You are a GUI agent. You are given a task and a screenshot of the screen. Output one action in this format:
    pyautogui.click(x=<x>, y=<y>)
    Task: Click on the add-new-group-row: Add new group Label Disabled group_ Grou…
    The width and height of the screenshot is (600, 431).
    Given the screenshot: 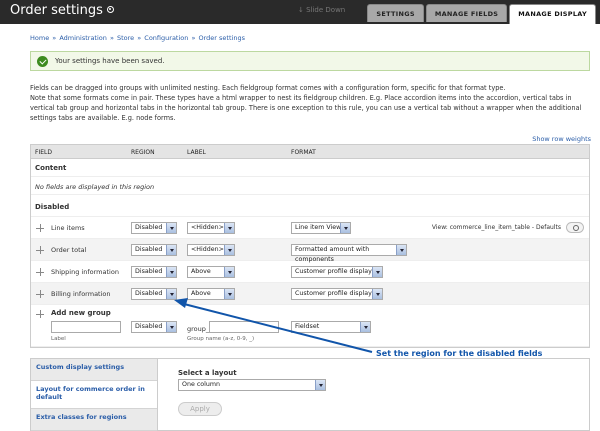 What is the action you would take?
    pyautogui.click(x=310, y=326)
    